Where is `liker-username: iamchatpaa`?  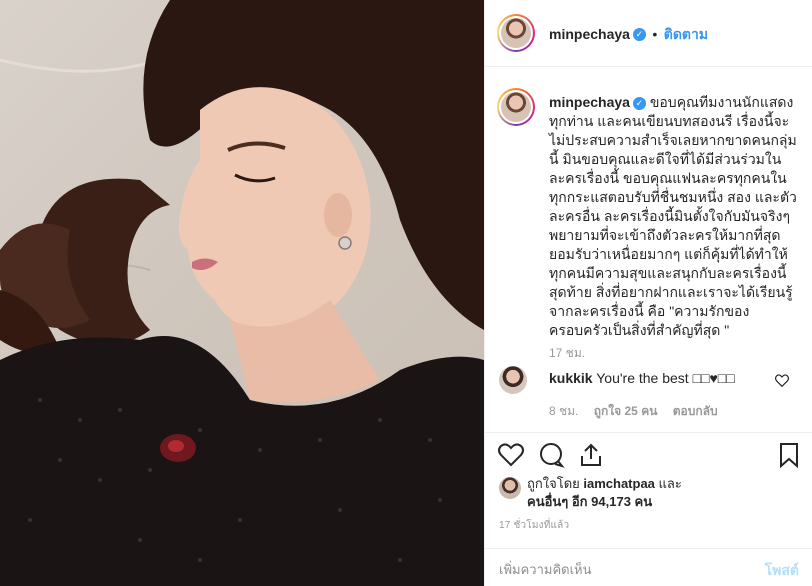 liker-username: iamchatpaa is located at coordinates (619, 483).